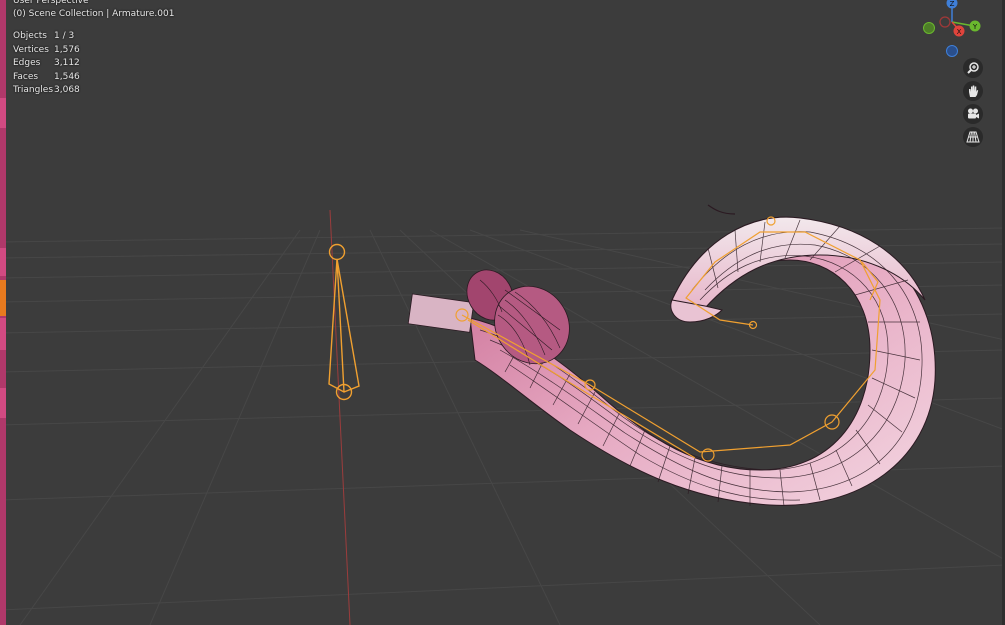 This screenshot has width=1005, height=625. I want to click on stat-row-vertices: Vertices 1,576, so click(93, 51).